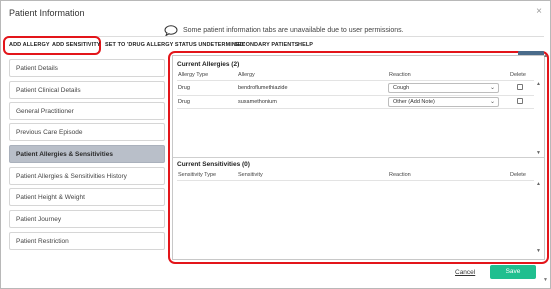 This screenshot has width=551, height=289. Describe the element at coordinates (545, 56) in the screenshot. I see `dialog-scroll-up-icon: ▲` at that location.